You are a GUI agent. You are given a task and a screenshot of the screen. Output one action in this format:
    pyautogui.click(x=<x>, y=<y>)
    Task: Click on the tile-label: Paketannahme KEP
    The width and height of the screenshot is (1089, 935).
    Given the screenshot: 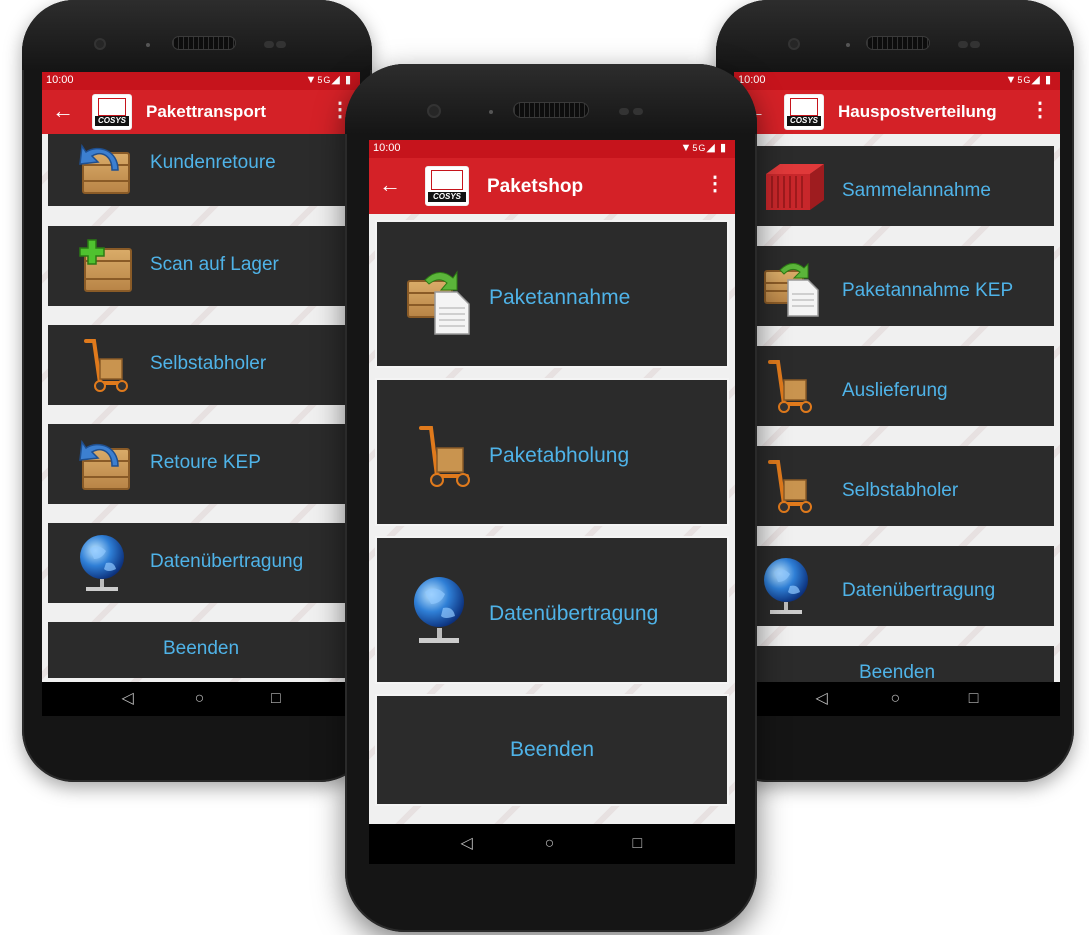 What is the action you would take?
    pyautogui.click(x=928, y=290)
    